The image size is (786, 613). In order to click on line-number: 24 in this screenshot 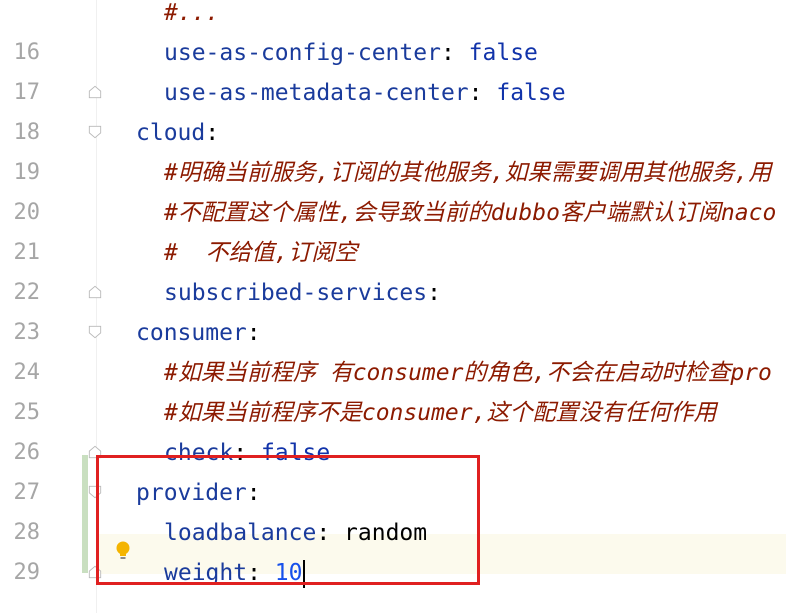, I will do `click(27, 372)`.